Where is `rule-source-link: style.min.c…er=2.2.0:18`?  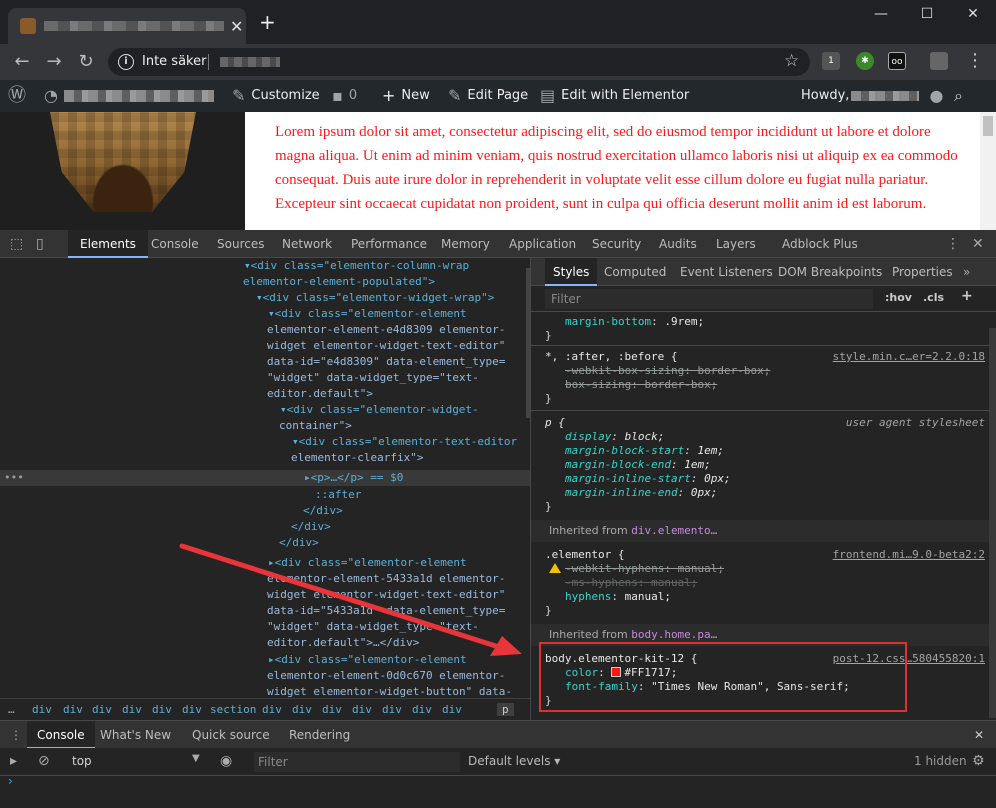
rule-source-link: style.min.c…er=2.2.0:18 is located at coordinates (909, 357).